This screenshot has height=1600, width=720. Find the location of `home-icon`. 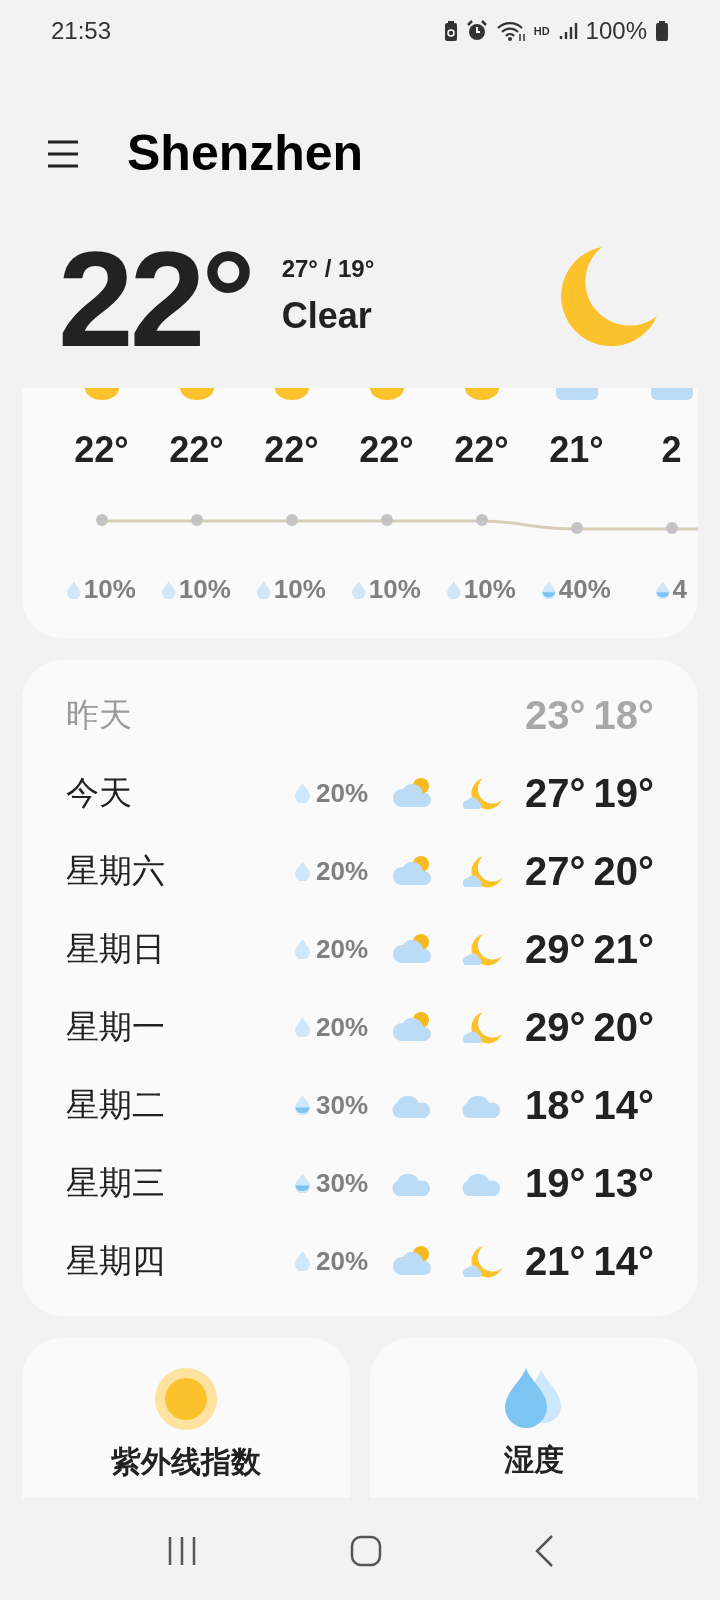

home-icon is located at coordinates (366, 1551).